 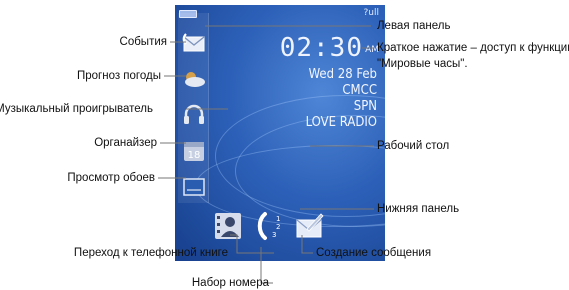 What do you see at coordinates (473, 48) in the screenshot?
I see `label-short-press-1: Краткое нажатие – доступ к функции` at bounding box center [473, 48].